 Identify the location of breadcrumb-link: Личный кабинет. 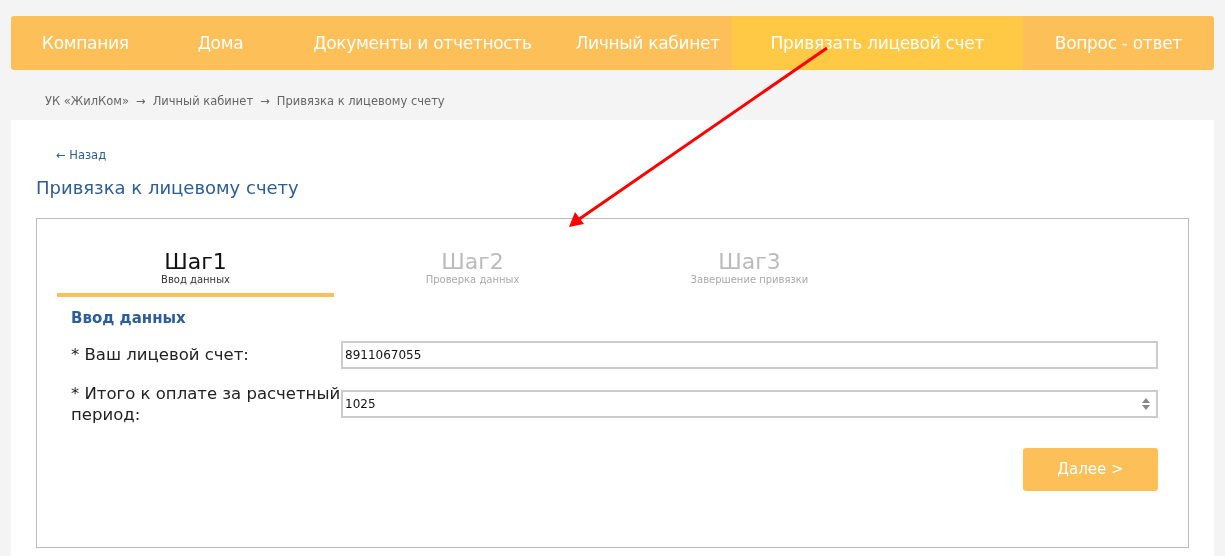
(203, 107).